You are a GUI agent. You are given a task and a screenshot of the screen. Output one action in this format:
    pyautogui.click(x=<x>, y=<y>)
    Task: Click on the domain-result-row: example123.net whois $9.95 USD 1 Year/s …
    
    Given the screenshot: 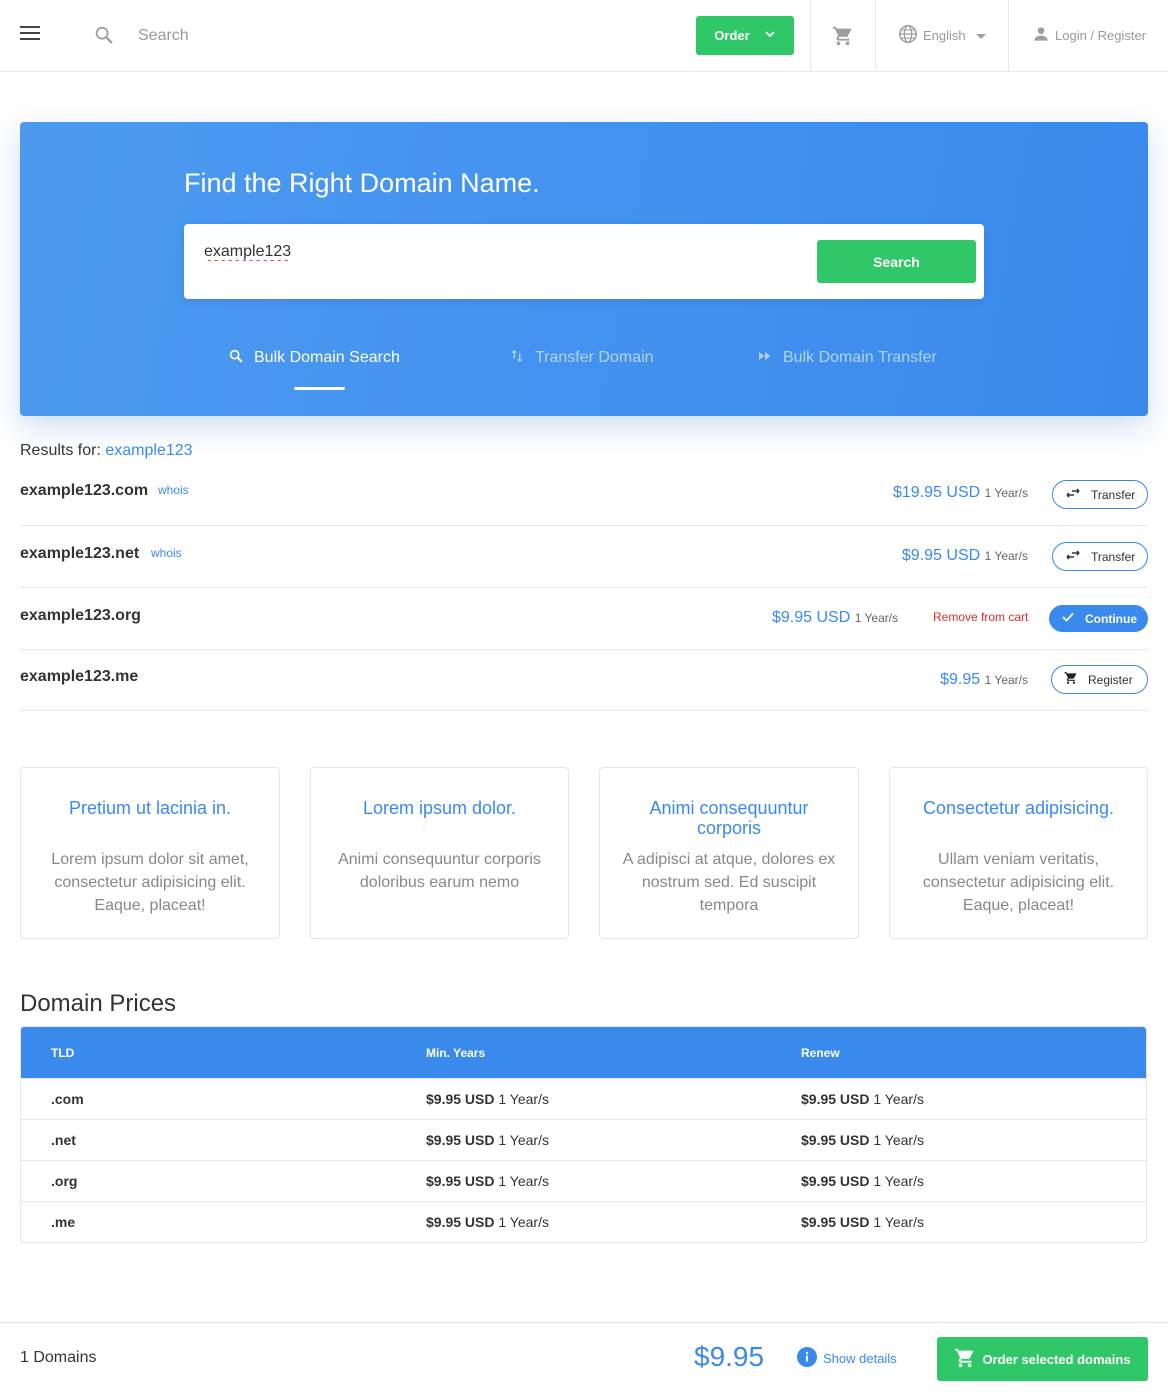 What is the action you would take?
    pyautogui.click(x=584, y=557)
    